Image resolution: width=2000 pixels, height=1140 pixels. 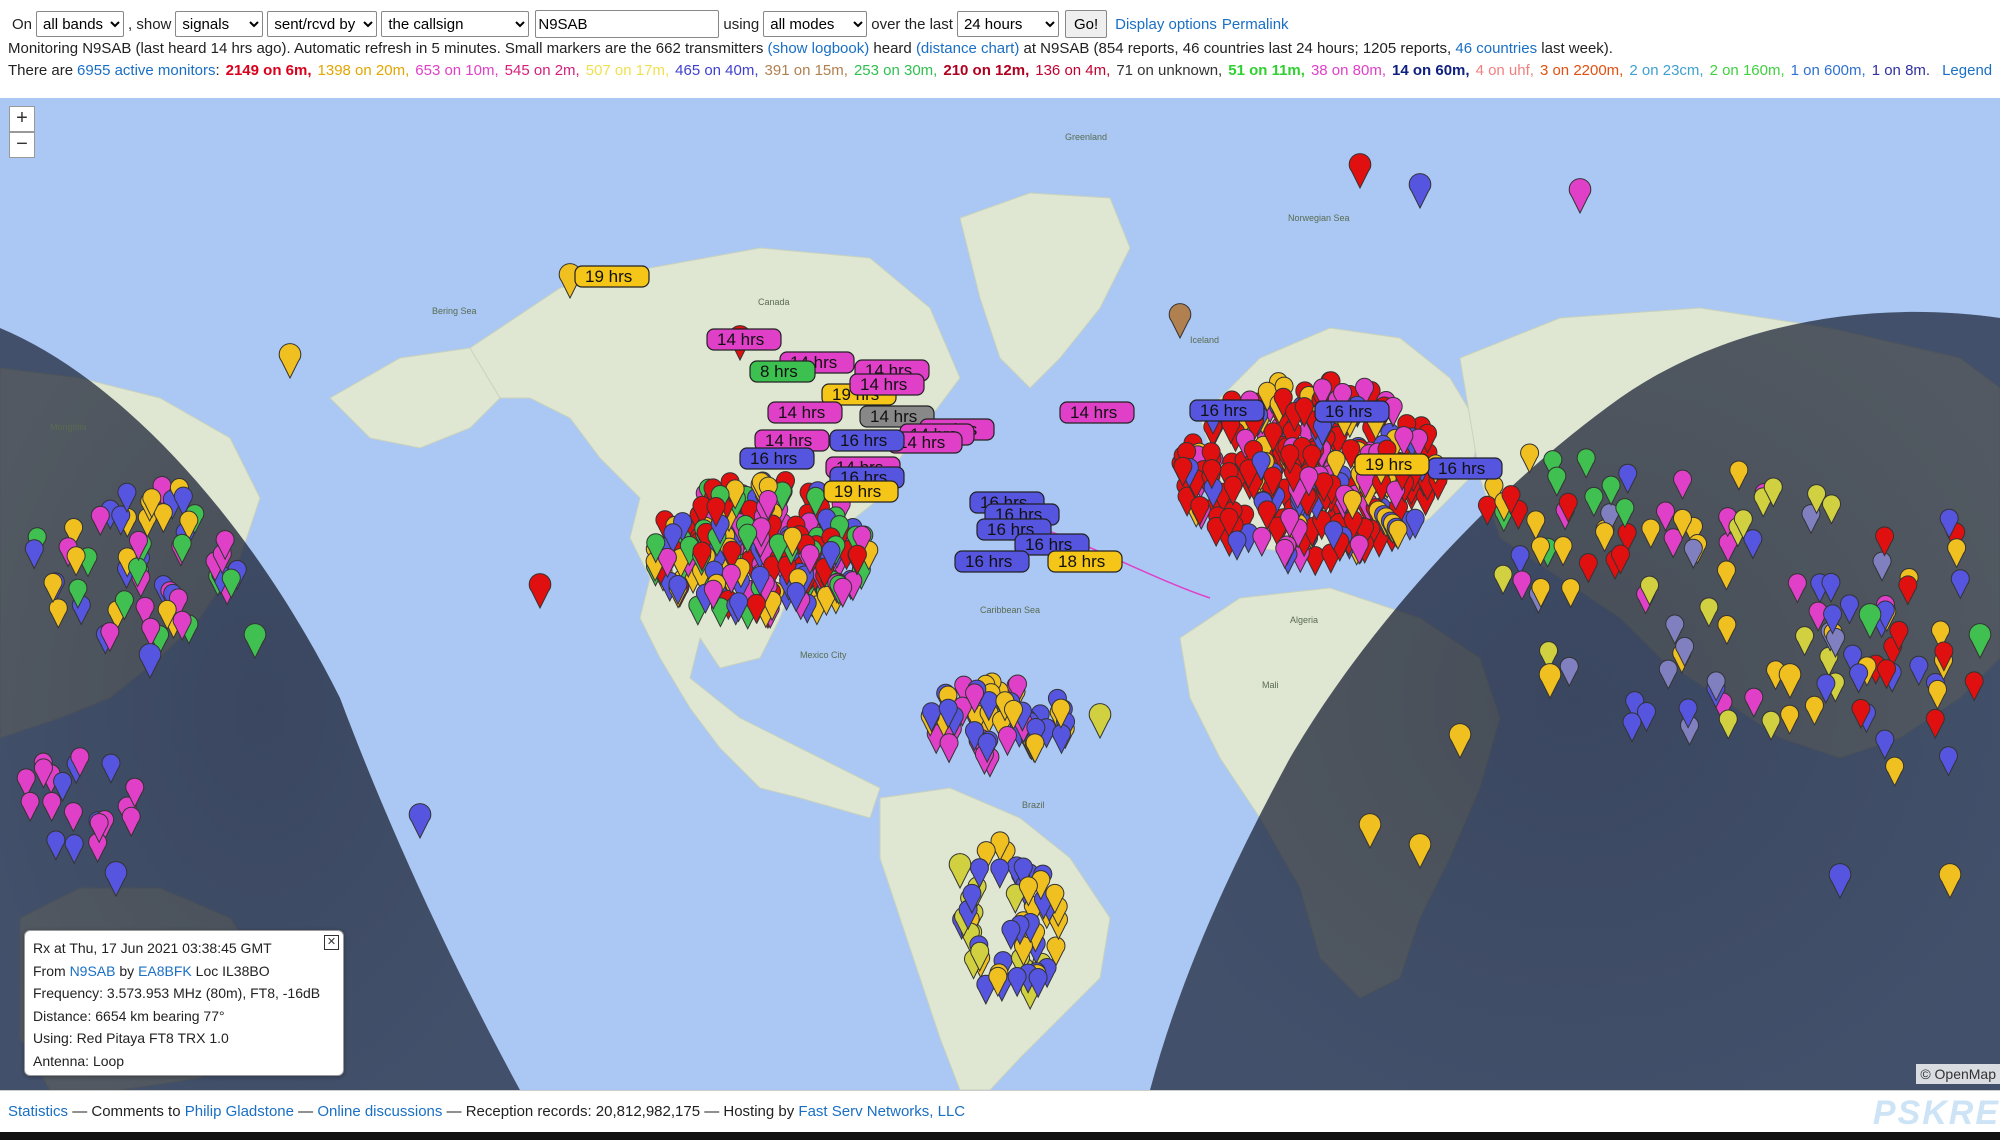 I want to click on popup-from-line: From N9SAB by EA8BFK Loc IL38BO, so click(x=184, y=971).